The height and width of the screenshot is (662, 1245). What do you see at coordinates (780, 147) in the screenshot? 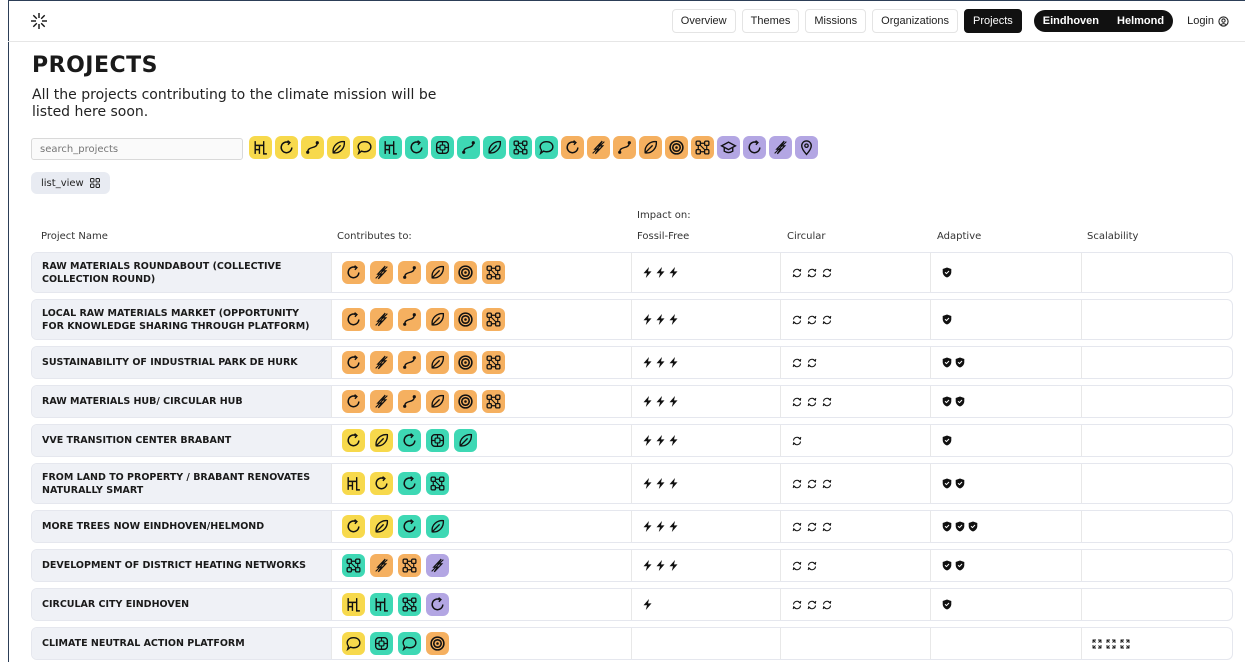
I see `purple-bolt-chip` at bounding box center [780, 147].